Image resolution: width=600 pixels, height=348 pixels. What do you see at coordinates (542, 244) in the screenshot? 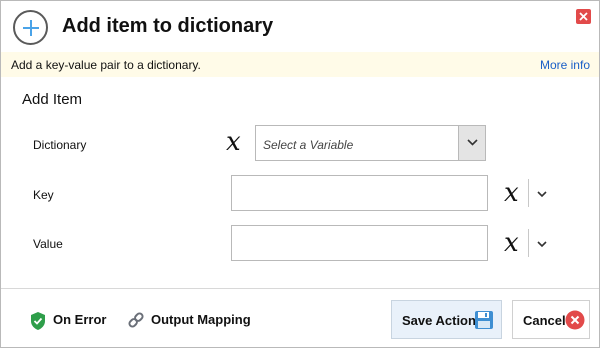
I see `value-chevron-down-icon` at bounding box center [542, 244].